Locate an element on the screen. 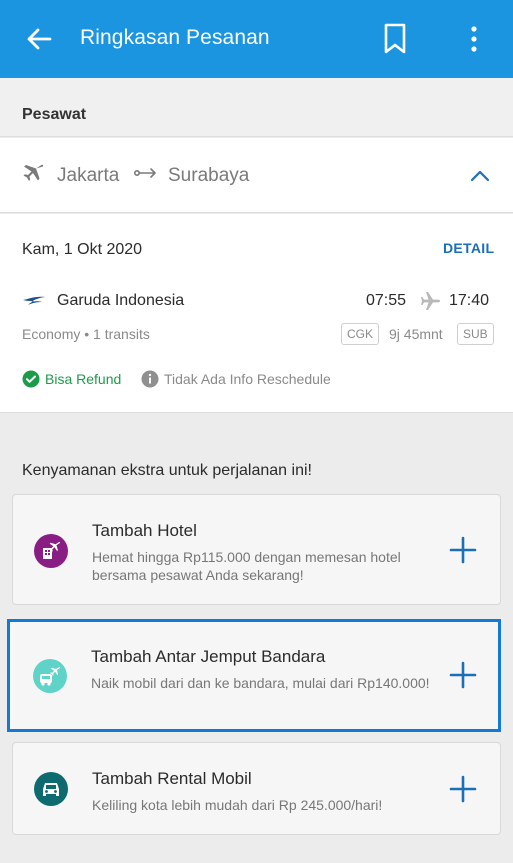 The height and width of the screenshot is (863, 513). route-origin: Jakarta is located at coordinates (88, 175).